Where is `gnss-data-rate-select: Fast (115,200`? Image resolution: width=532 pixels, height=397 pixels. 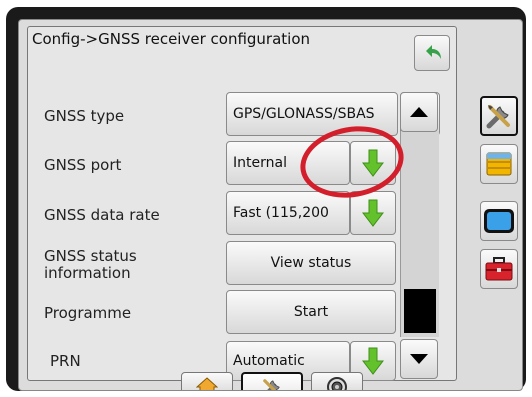 gnss-data-rate-select: Fast (115,200 is located at coordinates (288, 213).